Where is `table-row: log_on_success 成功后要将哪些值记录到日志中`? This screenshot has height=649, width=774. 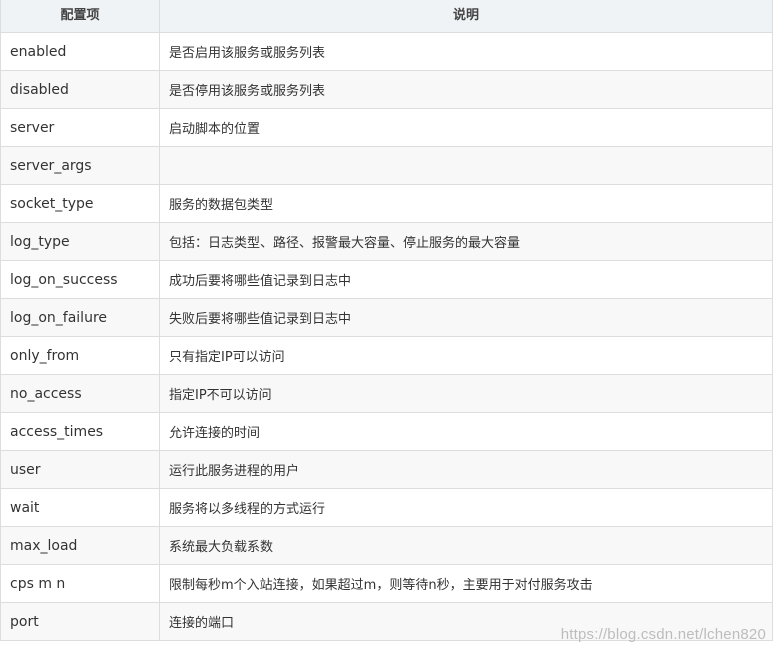
table-row: log_on_success 成功后要将哪些值记录到日志中 is located at coordinates (386, 279).